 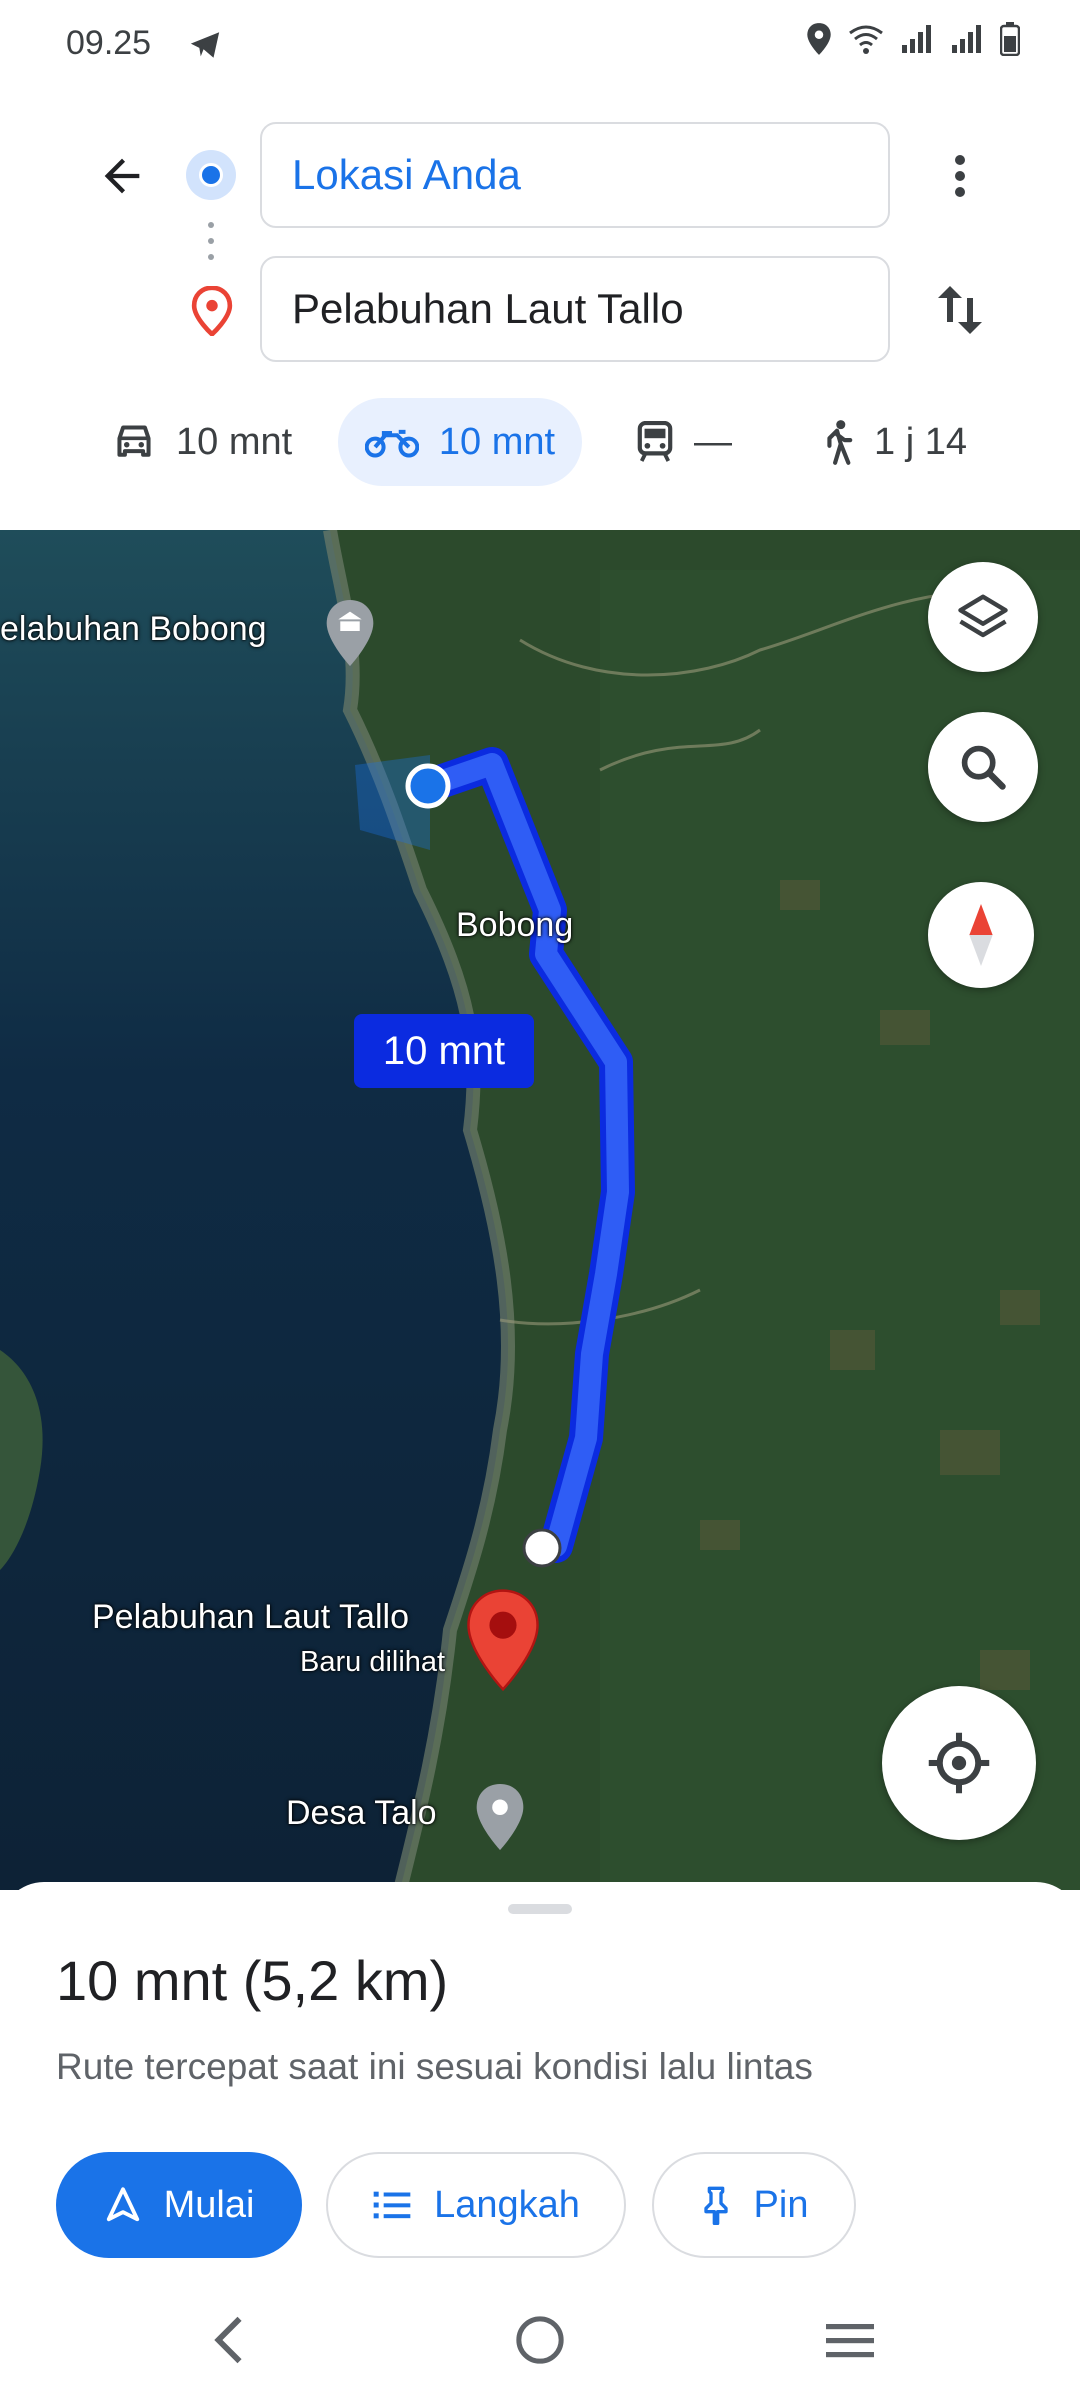 I want to click on museum-pin-icon, so click(x=350, y=635).